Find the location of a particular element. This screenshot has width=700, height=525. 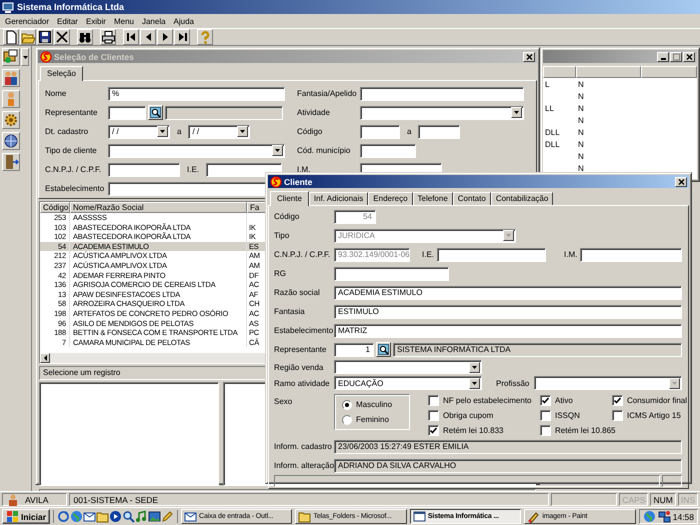

tab: Seleção is located at coordinates (61, 73).